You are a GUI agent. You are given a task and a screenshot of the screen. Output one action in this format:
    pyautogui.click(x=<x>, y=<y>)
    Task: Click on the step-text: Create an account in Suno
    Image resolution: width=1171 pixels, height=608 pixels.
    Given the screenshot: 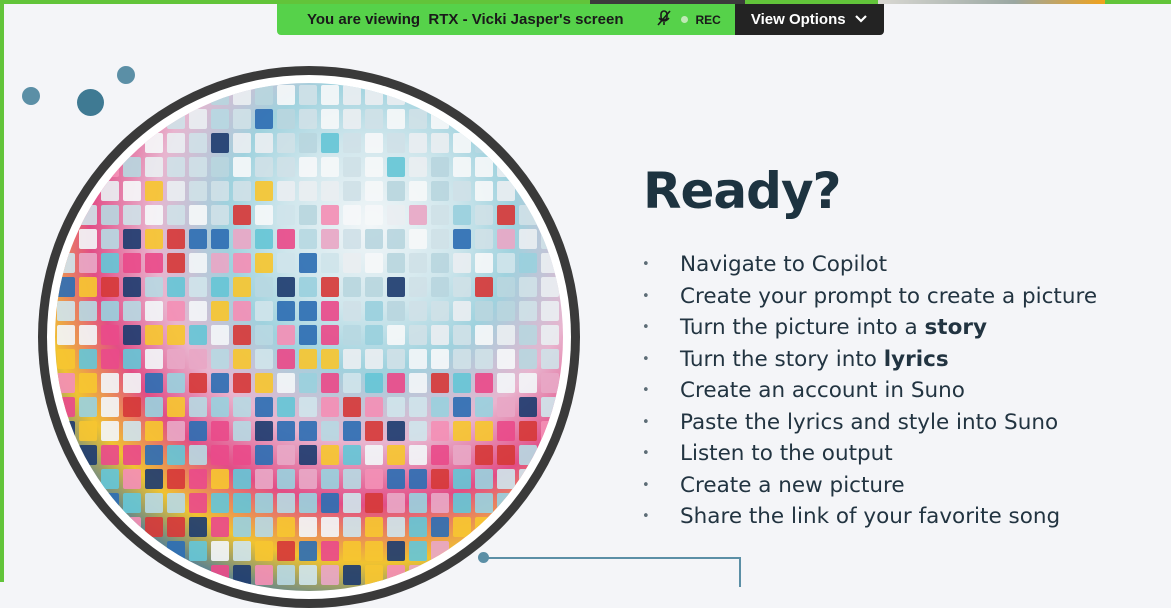 What is the action you would take?
    pyautogui.click(x=822, y=391)
    